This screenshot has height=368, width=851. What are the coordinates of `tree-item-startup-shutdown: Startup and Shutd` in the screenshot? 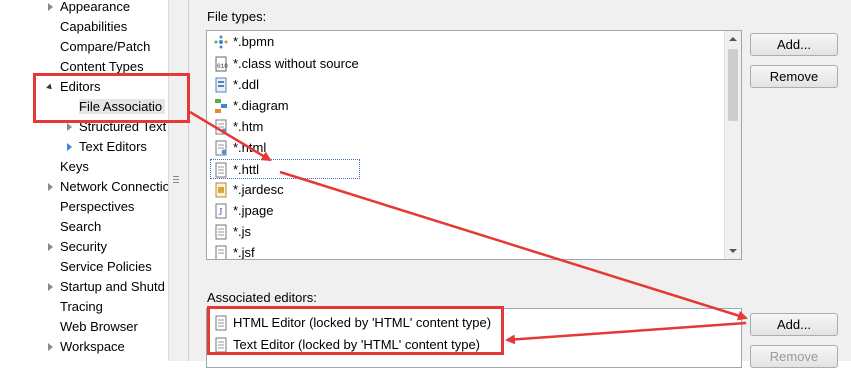 It's located at (105, 287).